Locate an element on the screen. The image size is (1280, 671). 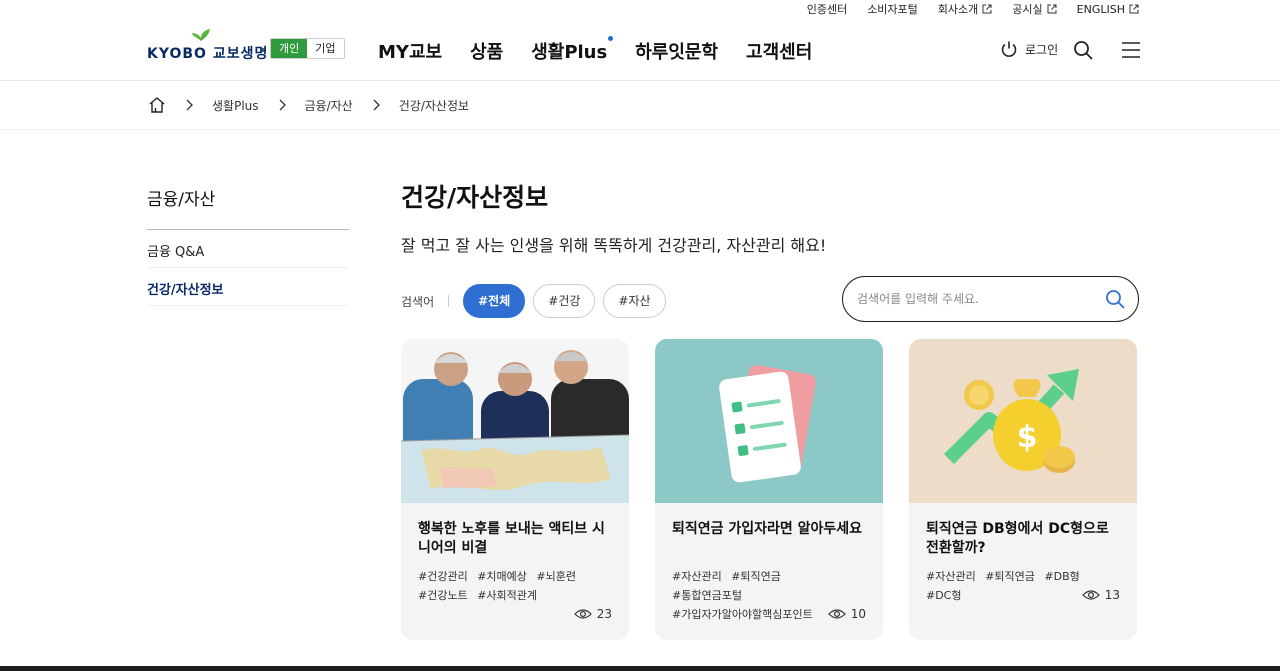
page-title: 건강/자산정보 is located at coordinates (475, 197).